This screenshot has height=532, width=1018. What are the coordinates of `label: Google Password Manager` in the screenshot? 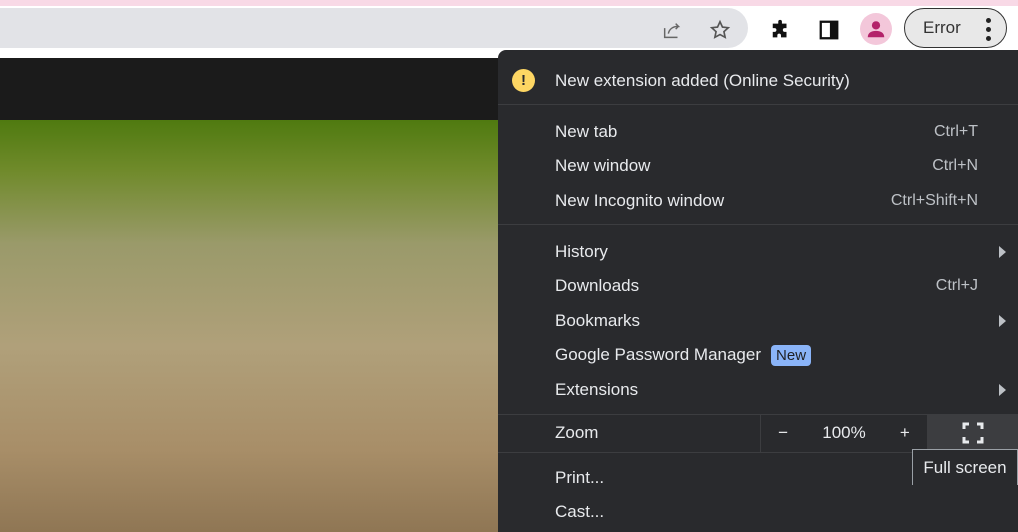 It's located at (658, 354).